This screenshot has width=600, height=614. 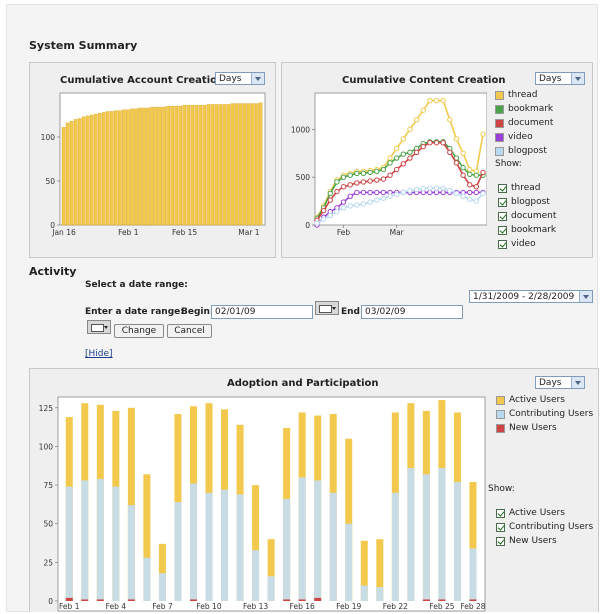 I want to click on legend-item-blogpost: blogpost, so click(x=521, y=151).